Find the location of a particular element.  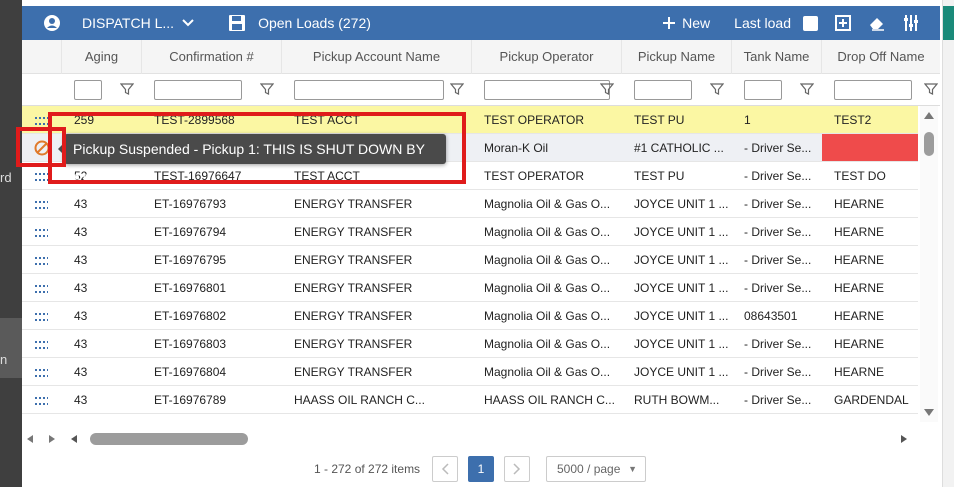

user-icon is located at coordinates (52, 23).